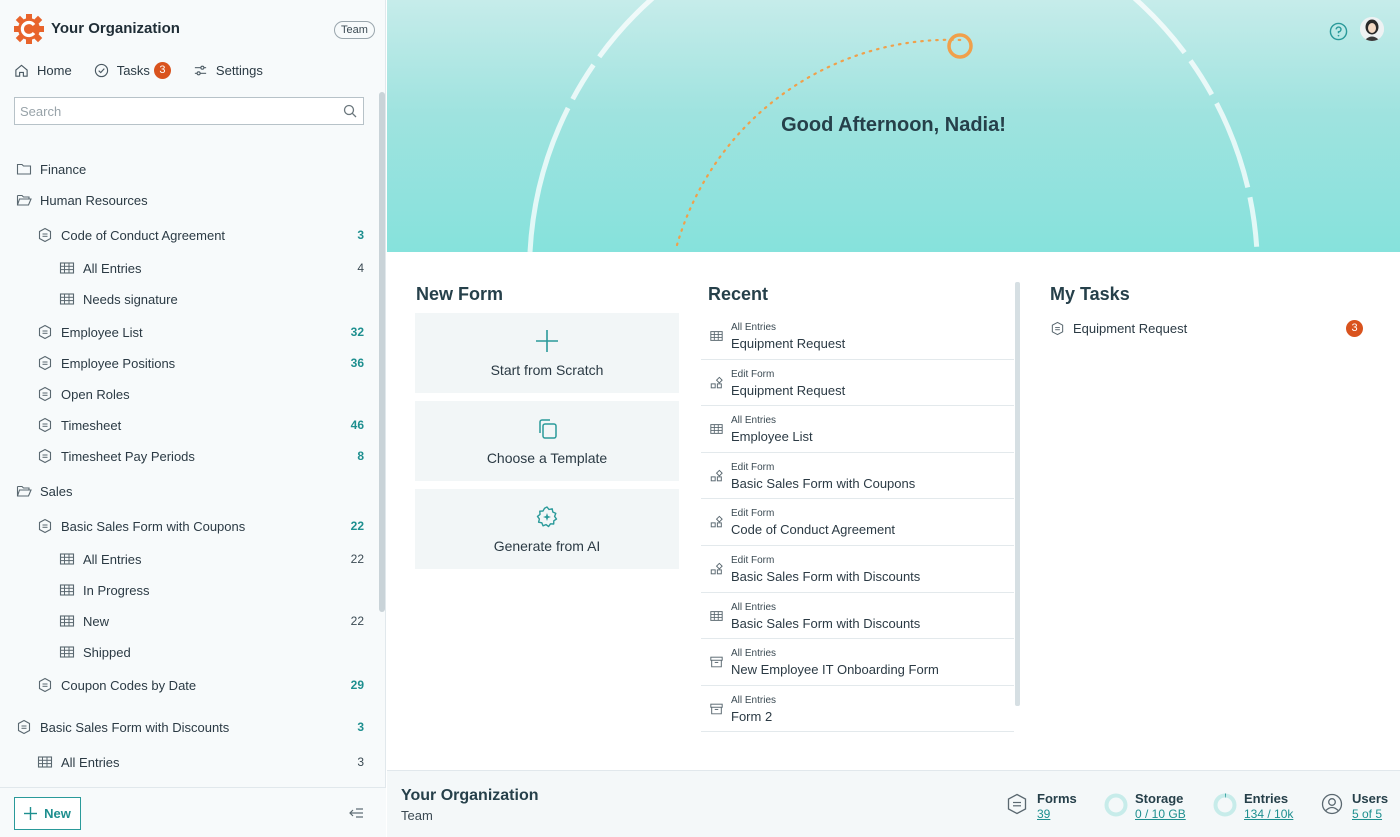 This screenshot has width=1400, height=837. I want to click on tree-folder-human-resources: Human Resources, so click(189, 200).